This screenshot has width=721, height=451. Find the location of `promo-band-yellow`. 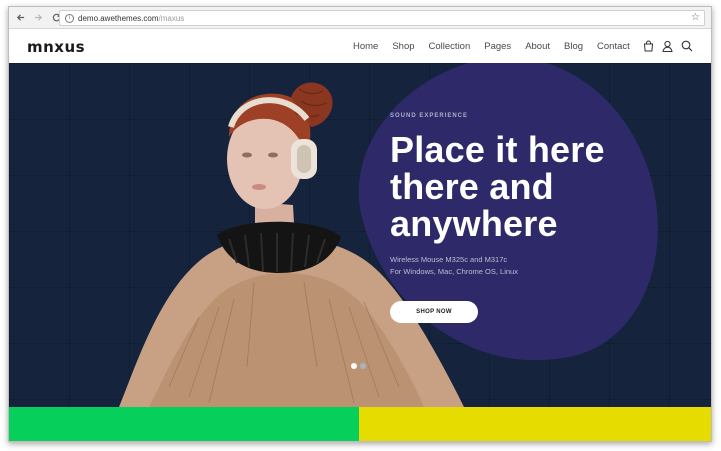

promo-band-yellow is located at coordinates (535, 424).